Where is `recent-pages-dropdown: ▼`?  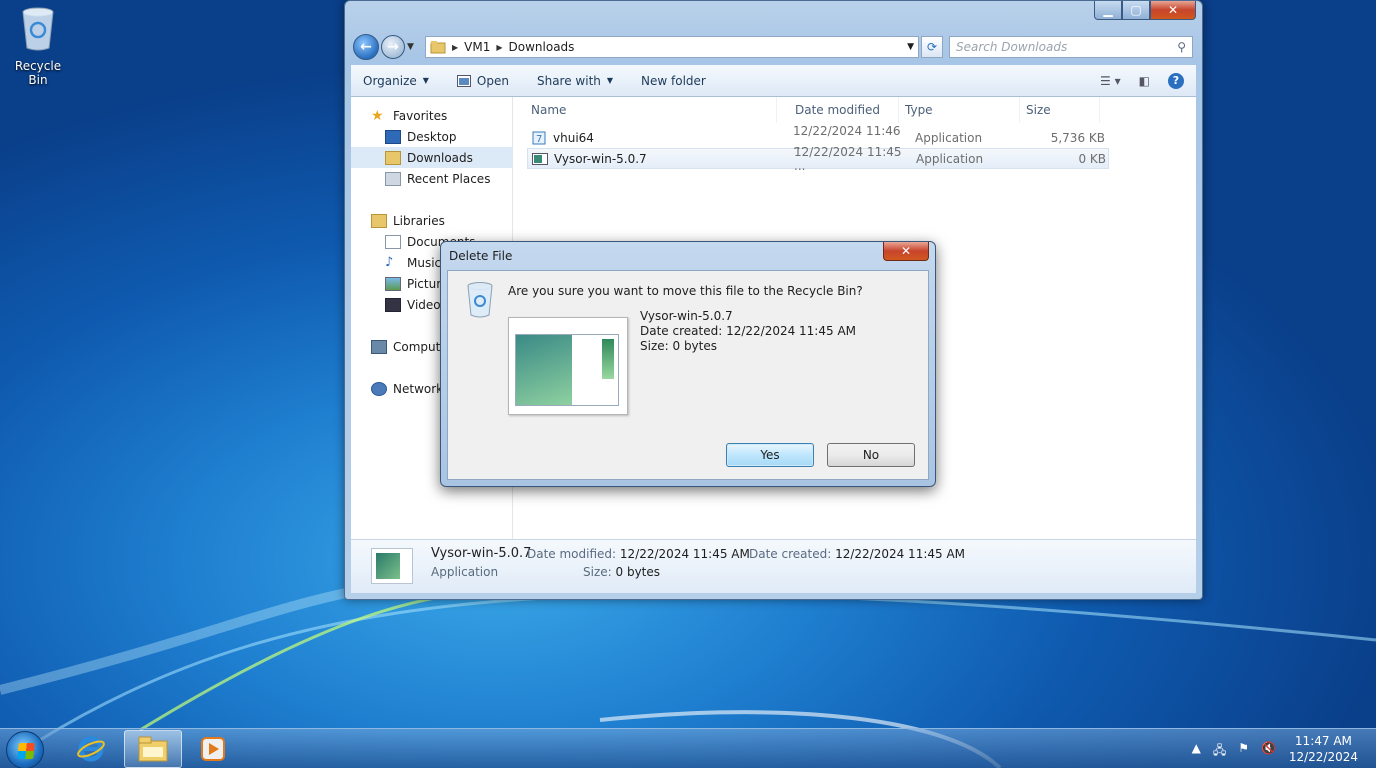
recent-pages-dropdown: ▼ is located at coordinates (413, 47).